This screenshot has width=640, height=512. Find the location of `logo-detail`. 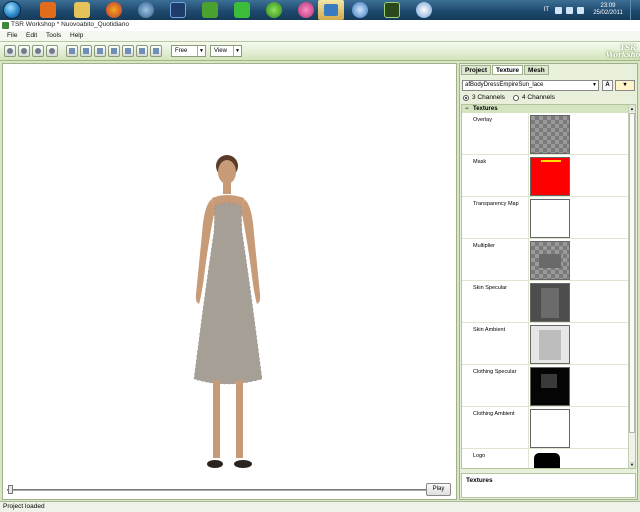

logo-detail is located at coordinates (547, 460).